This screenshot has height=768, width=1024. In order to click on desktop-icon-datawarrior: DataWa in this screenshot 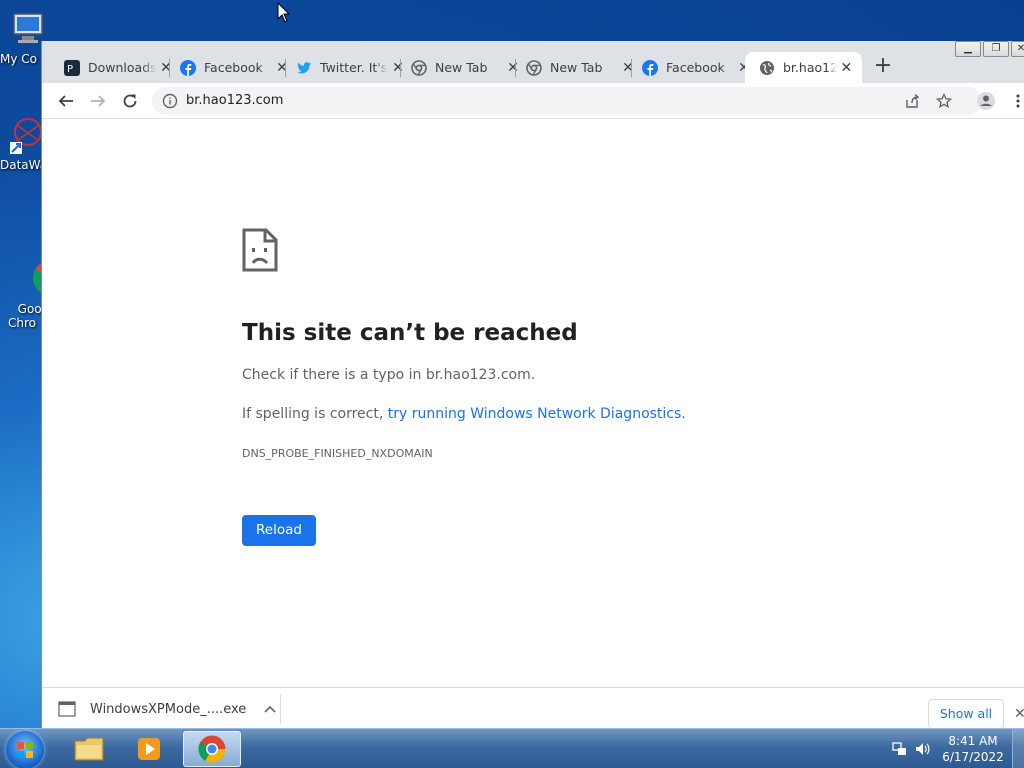, I will do `click(22, 143)`.